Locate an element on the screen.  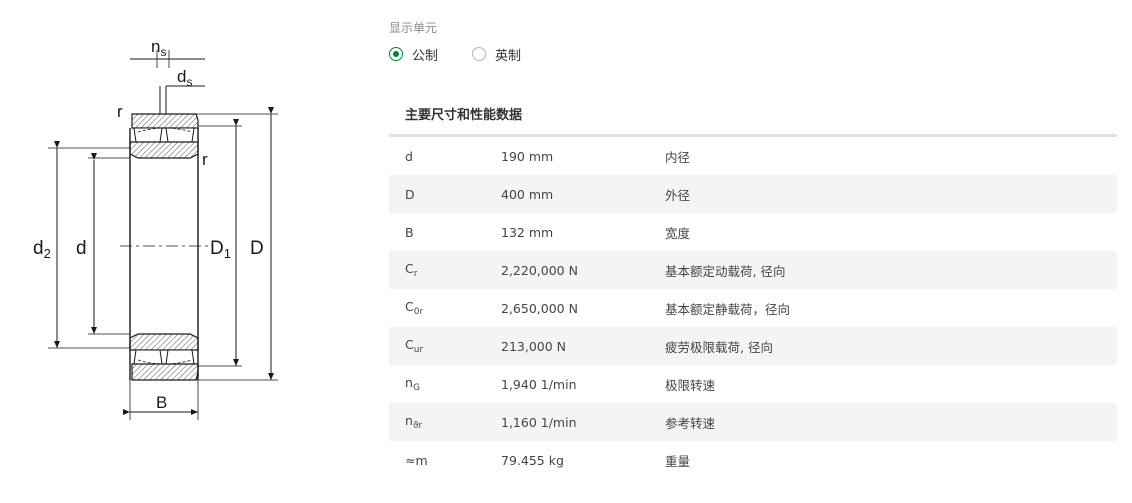
row-symbol: C0r is located at coordinates (414, 308).